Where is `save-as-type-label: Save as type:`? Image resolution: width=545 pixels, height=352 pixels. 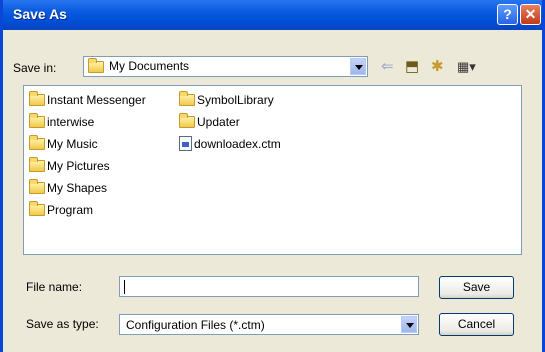
save-as-type-label: Save as type: is located at coordinates (62, 324).